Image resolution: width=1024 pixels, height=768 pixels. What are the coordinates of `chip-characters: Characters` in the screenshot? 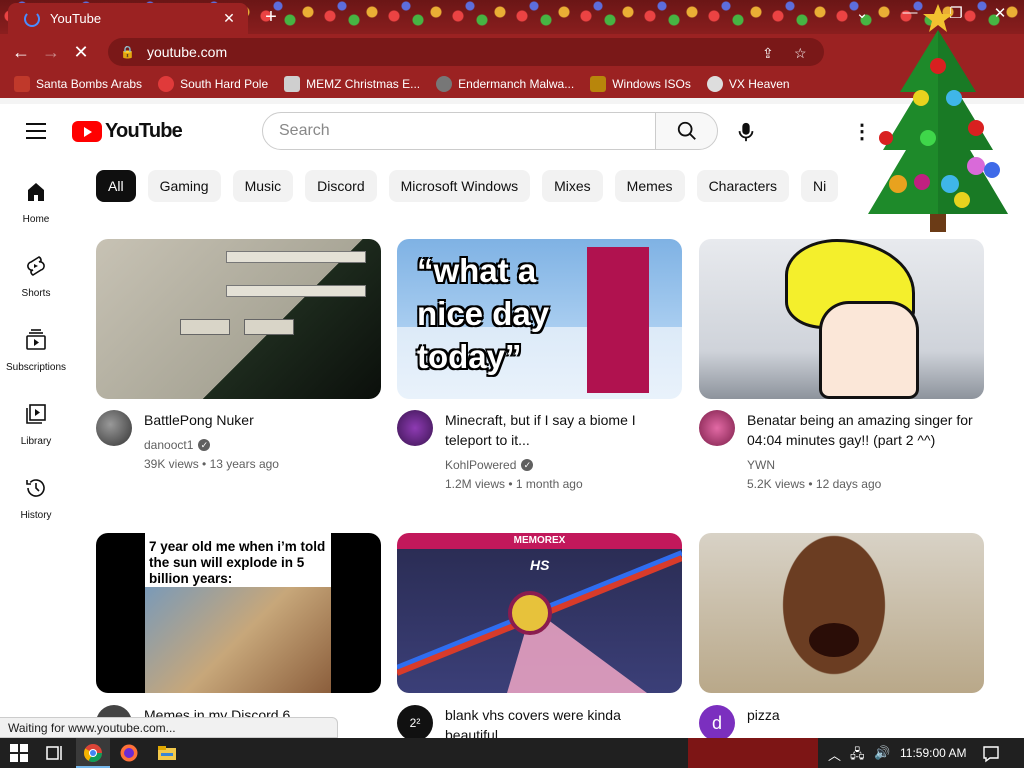 It's located at (743, 186).